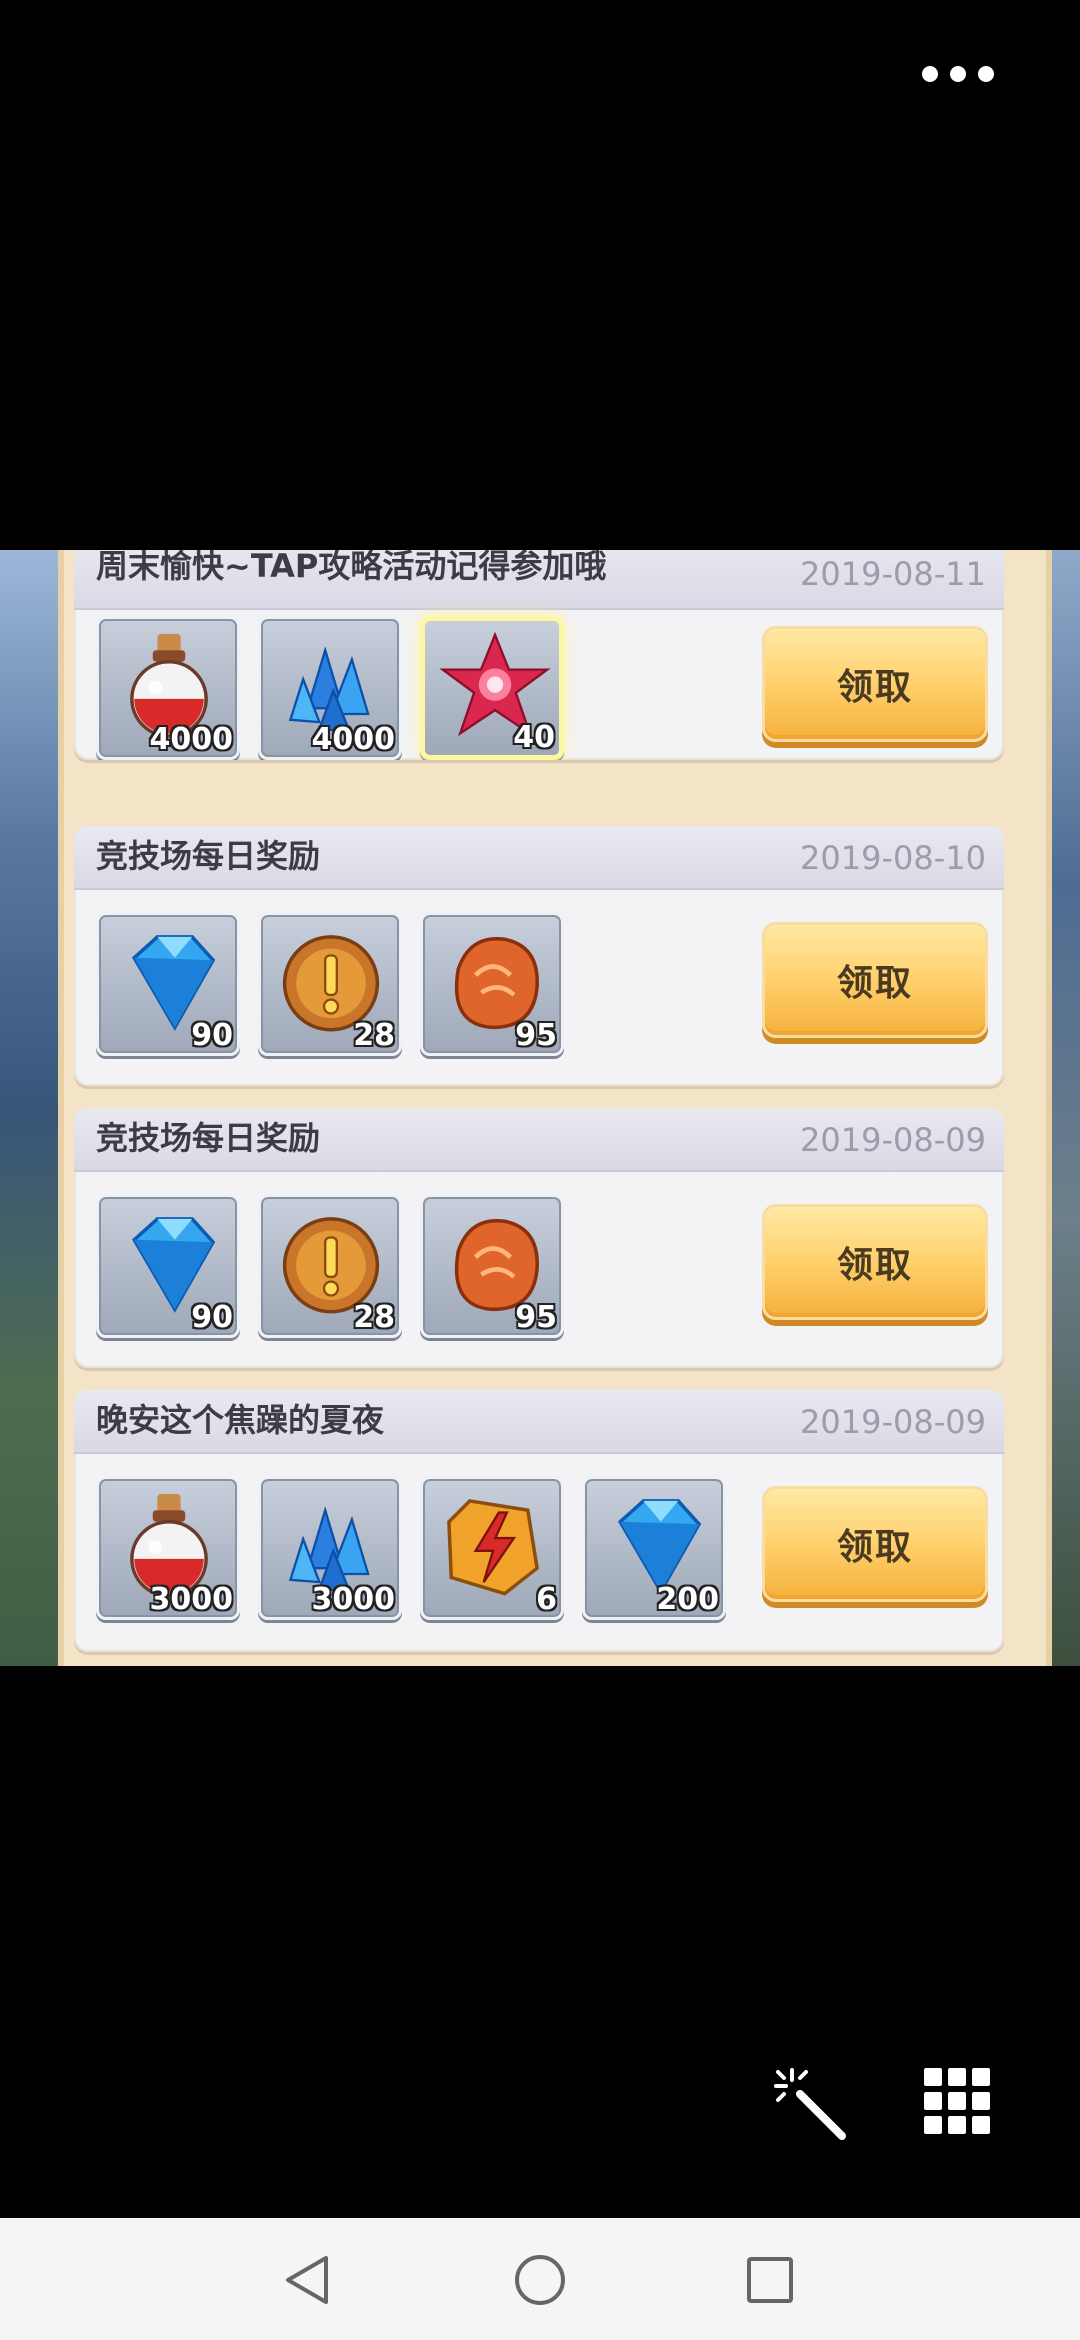  I want to click on reward-item: 40, so click(492, 688).